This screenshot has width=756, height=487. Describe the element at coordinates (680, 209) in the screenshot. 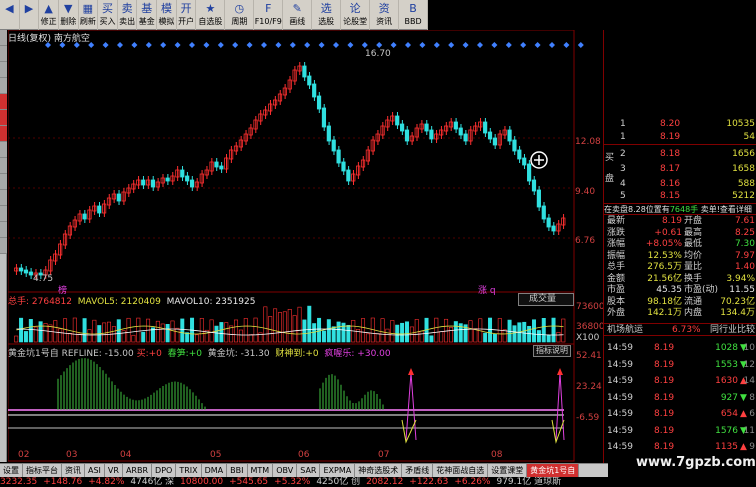

I see `order-alert-bar: 在卖盘8.28位置有7648手 卖单!查看详细` at that location.